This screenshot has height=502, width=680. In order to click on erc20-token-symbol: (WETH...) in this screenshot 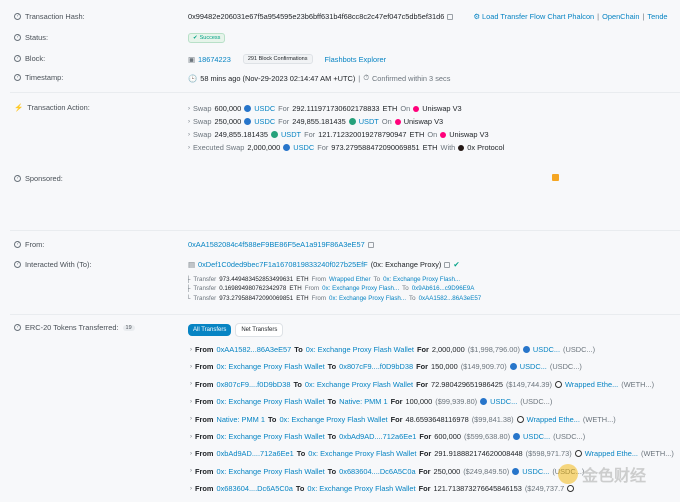, I will do `click(599, 419)`.